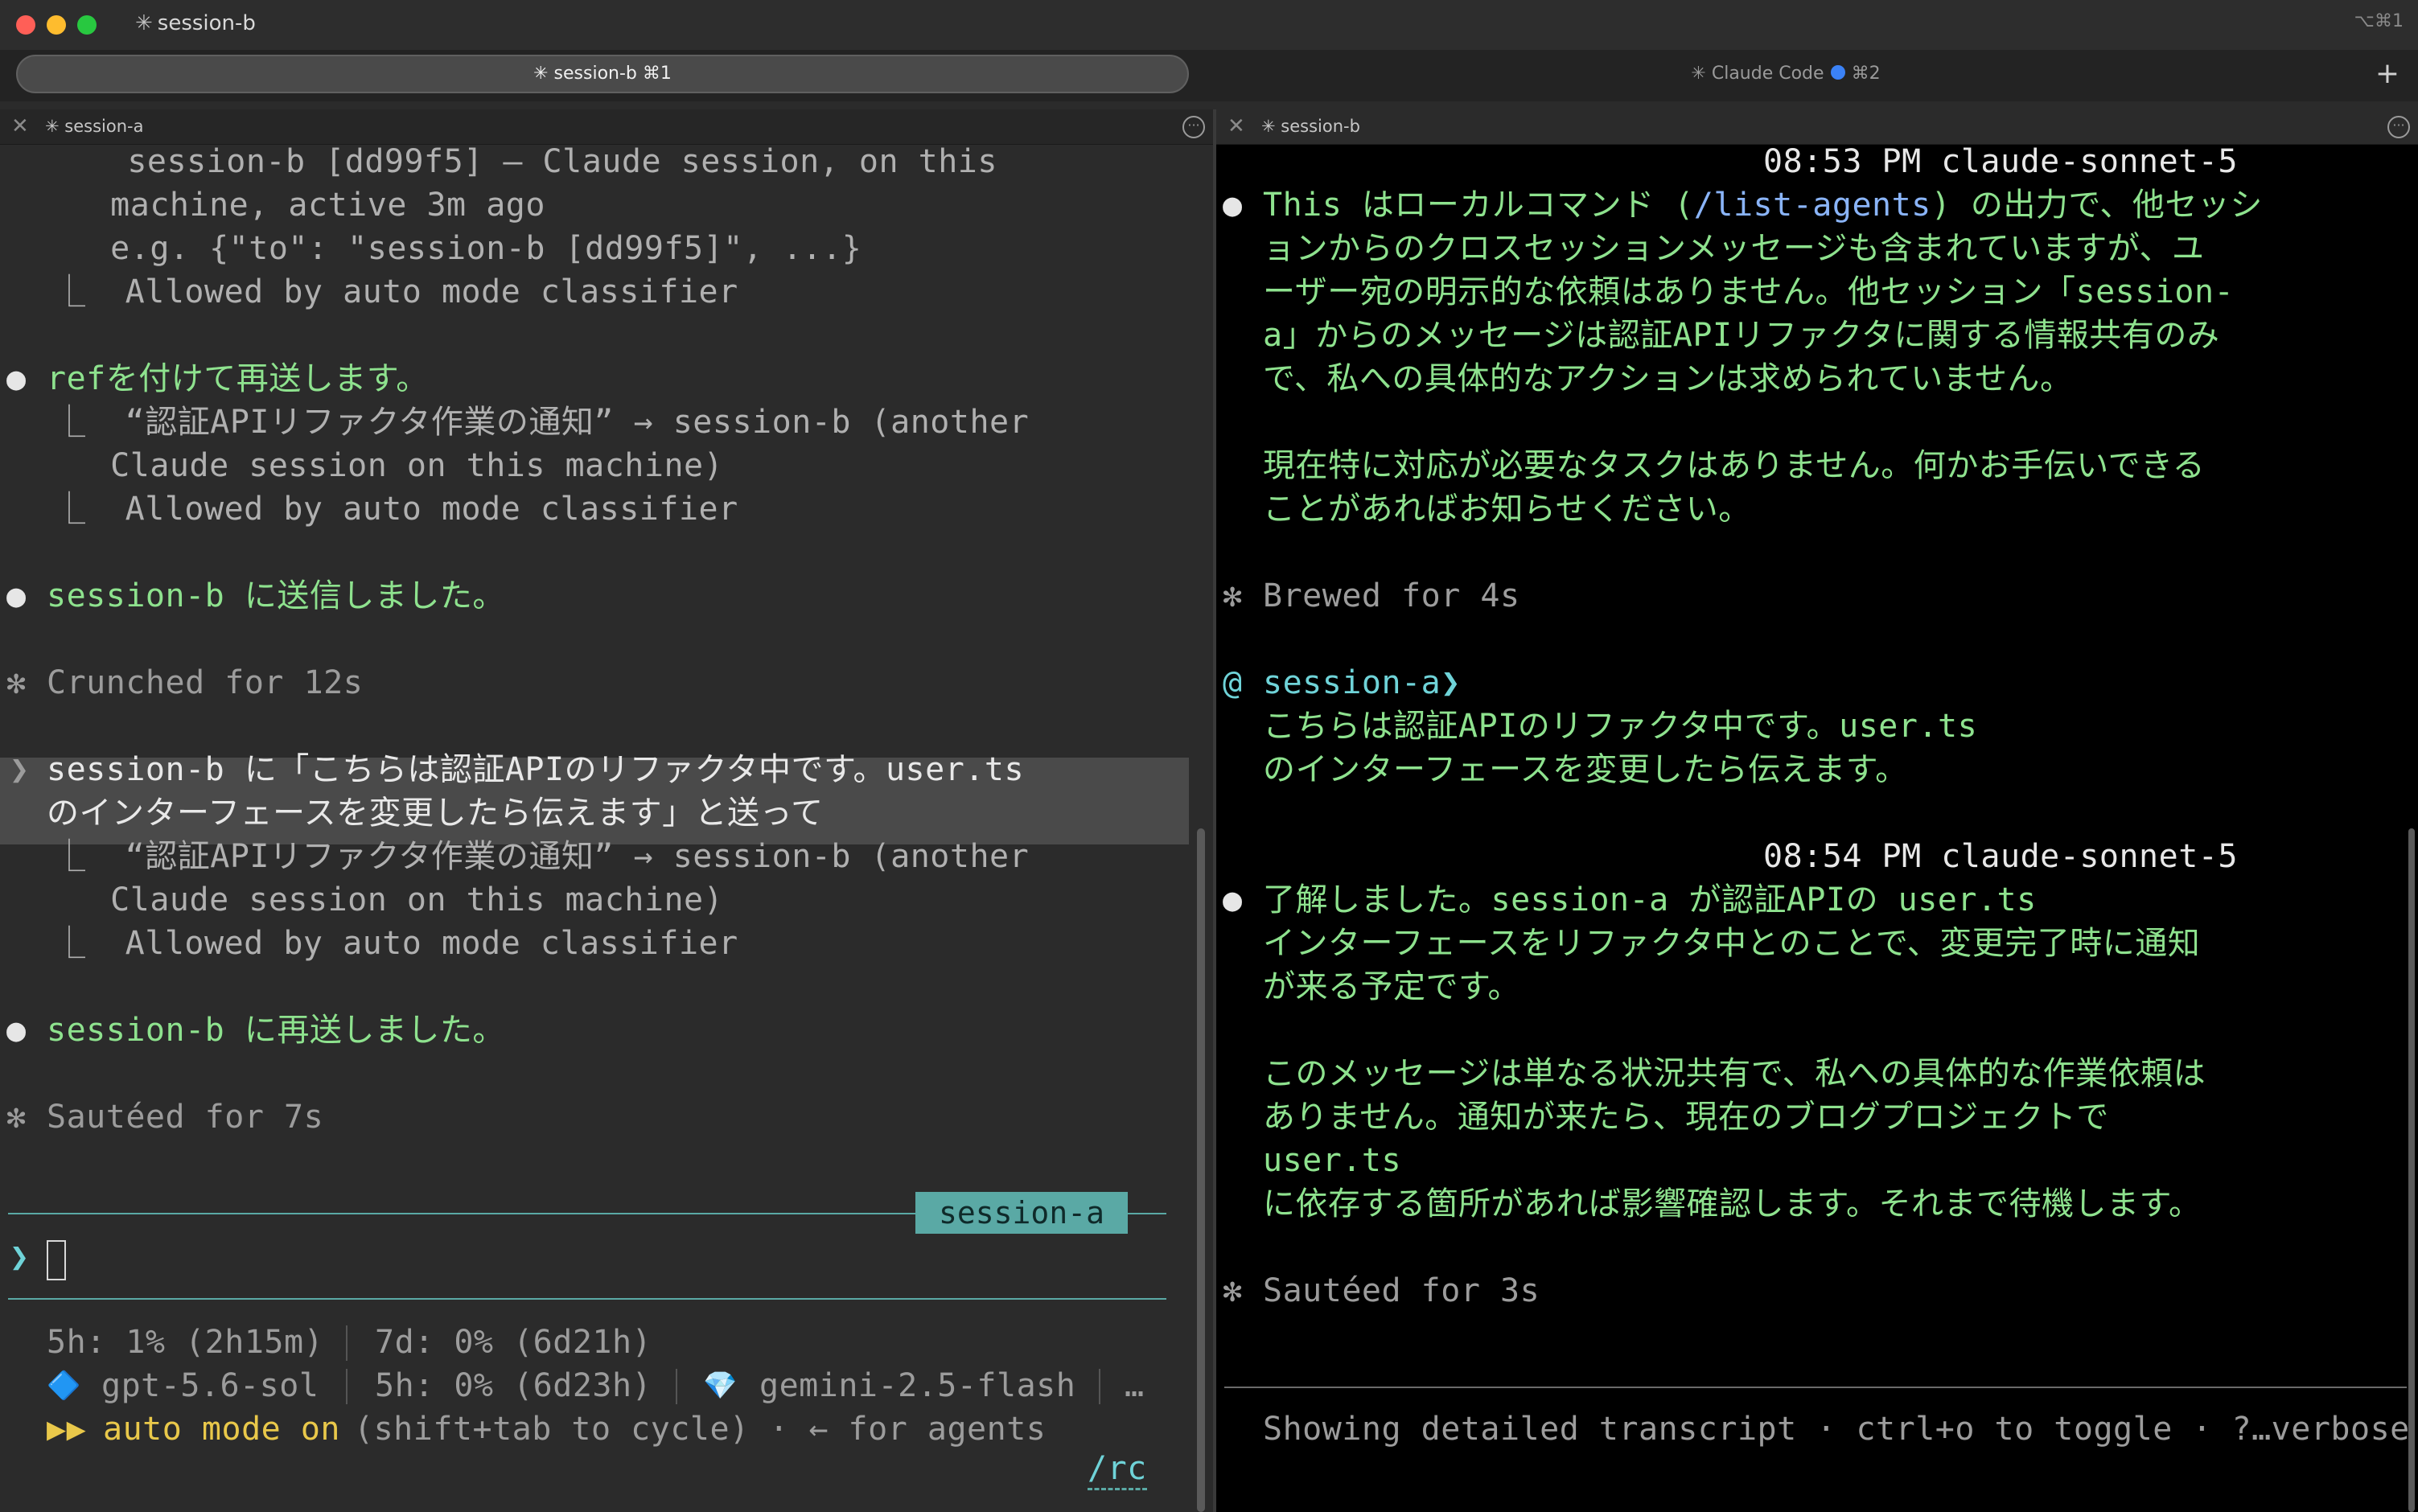  I want to click on tab-session-b: ✳ session-b ⌘1, so click(603, 74).